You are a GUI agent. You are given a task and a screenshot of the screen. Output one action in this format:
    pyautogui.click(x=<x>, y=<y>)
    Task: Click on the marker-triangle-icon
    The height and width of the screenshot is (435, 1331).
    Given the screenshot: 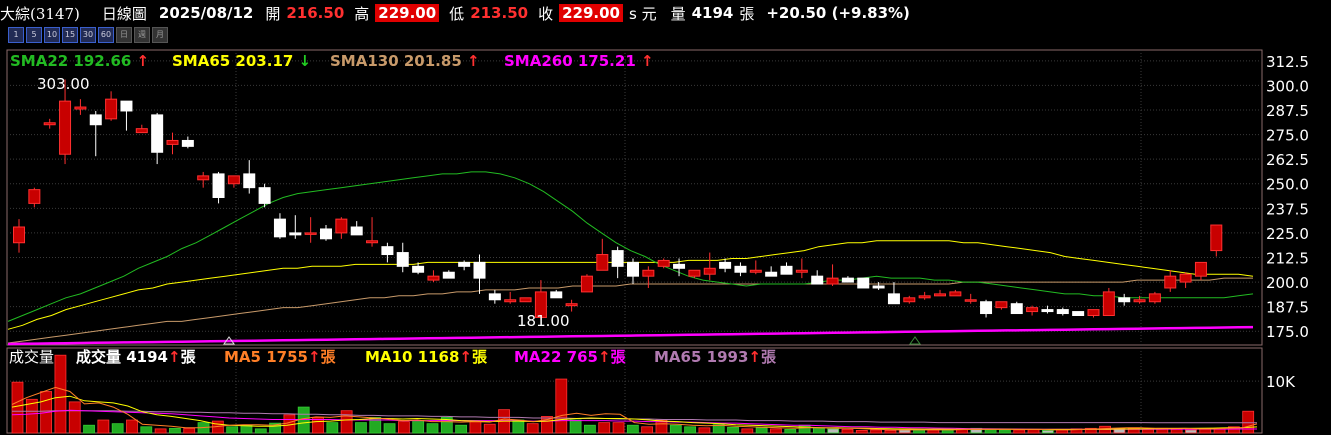 What is the action you would take?
    pyautogui.click(x=915, y=340)
    